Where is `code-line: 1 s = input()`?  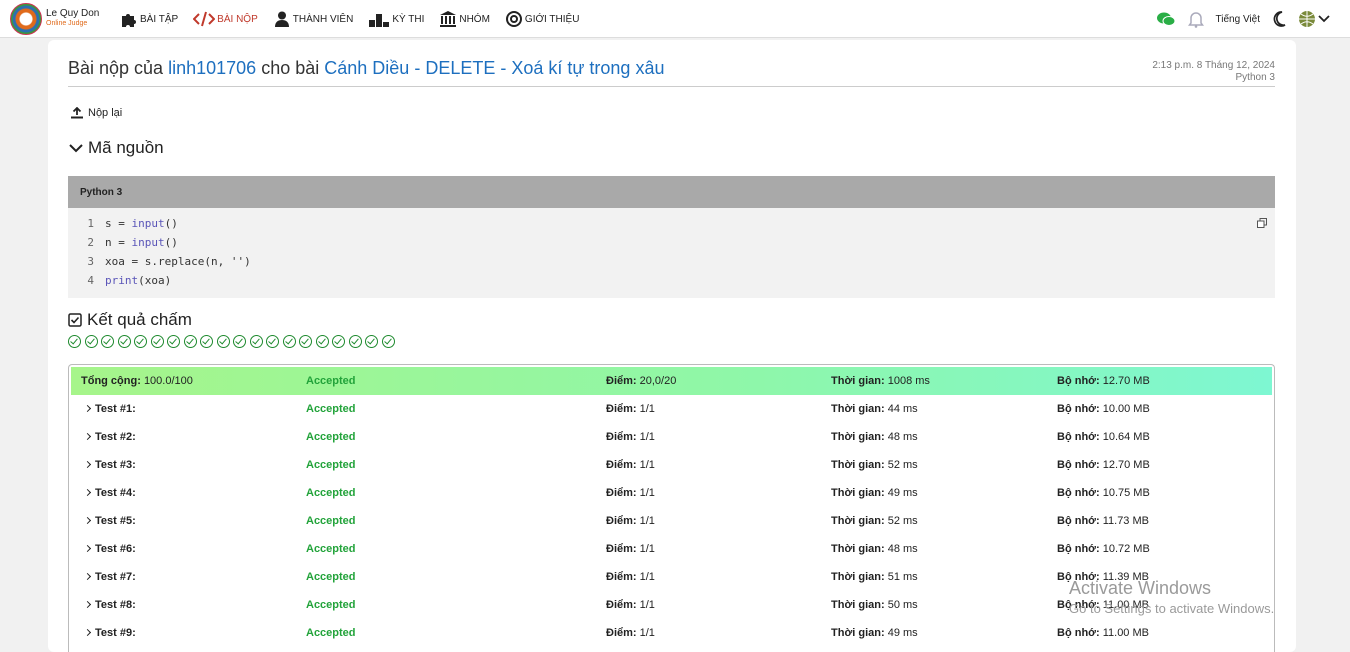 code-line: 1 s = input() is located at coordinates (132, 223).